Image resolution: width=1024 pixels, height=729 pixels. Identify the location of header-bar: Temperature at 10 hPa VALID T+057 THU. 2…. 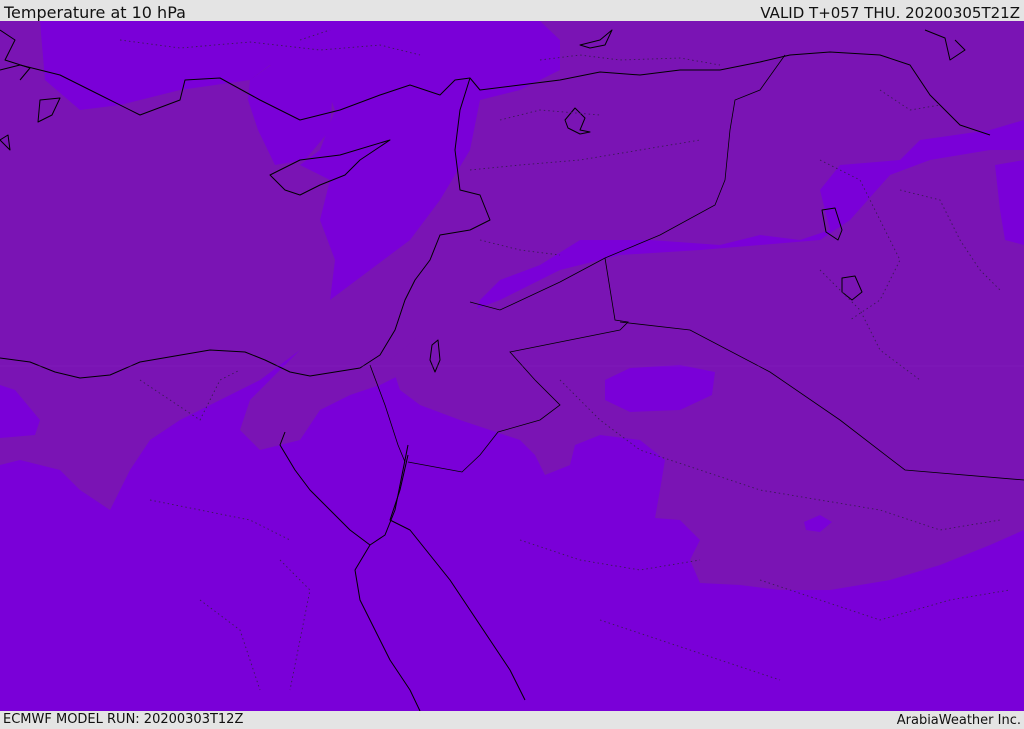
(512, 11).